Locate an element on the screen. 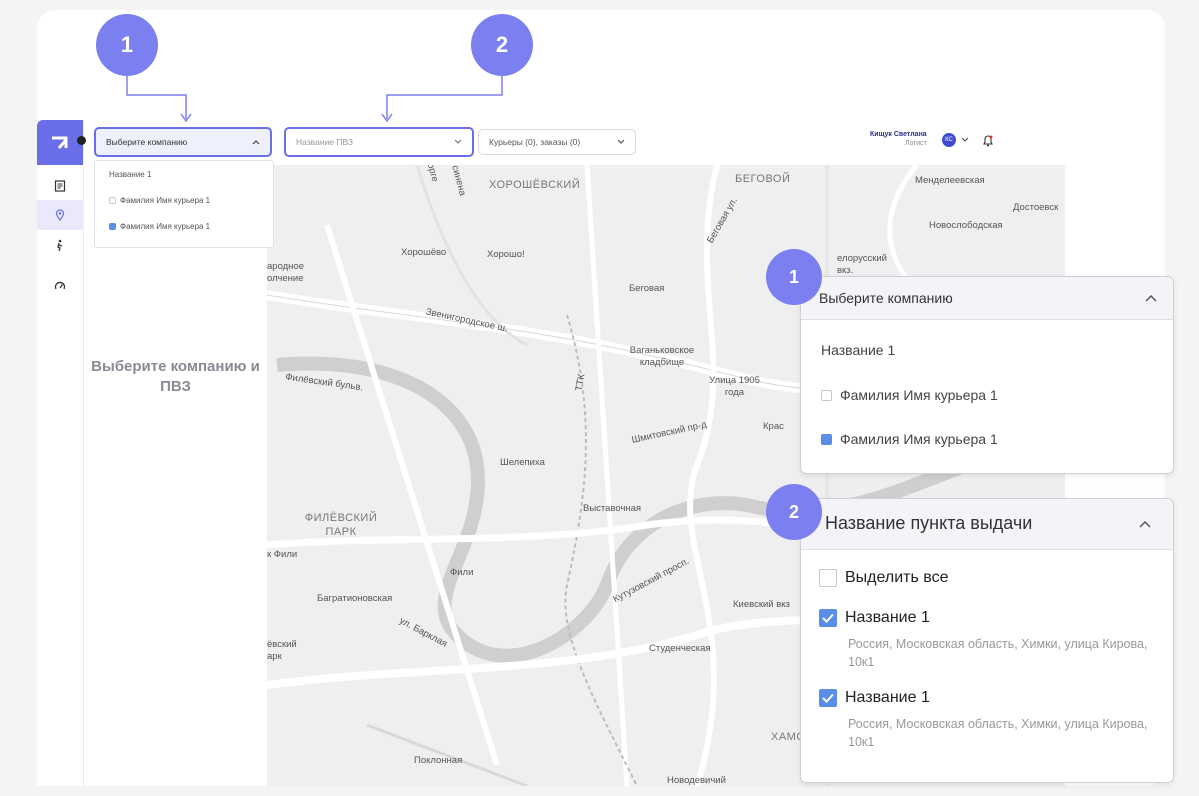  pvz-dropdown-title: Название пункта выдачи is located at coordinates (929, 523).